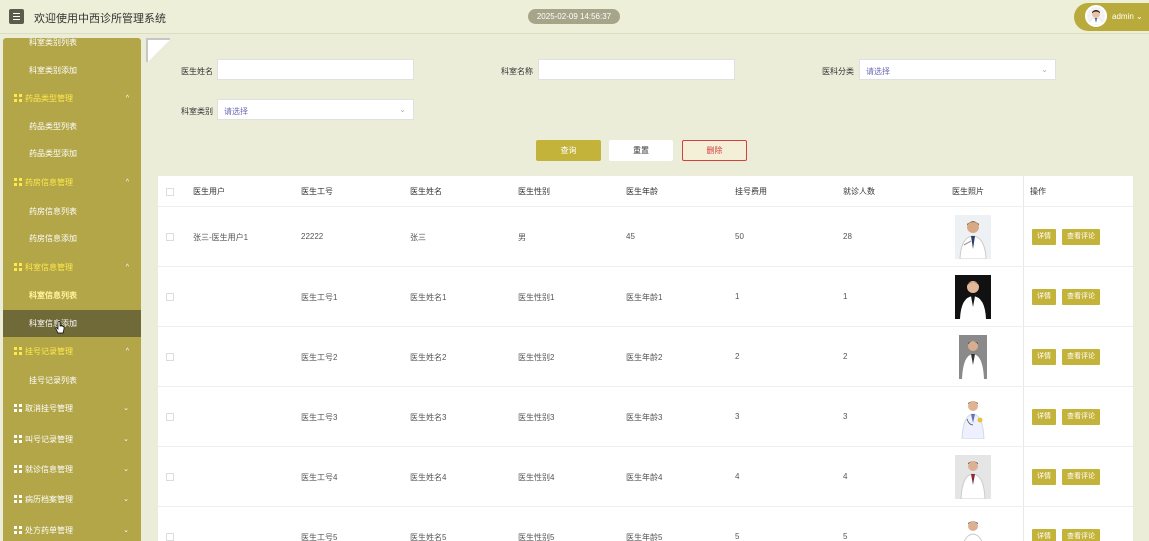 The image size is (1149, 541). Describe the element at coordinates (158, 50) in the screenshot. I see `corner-decoration` at that location.